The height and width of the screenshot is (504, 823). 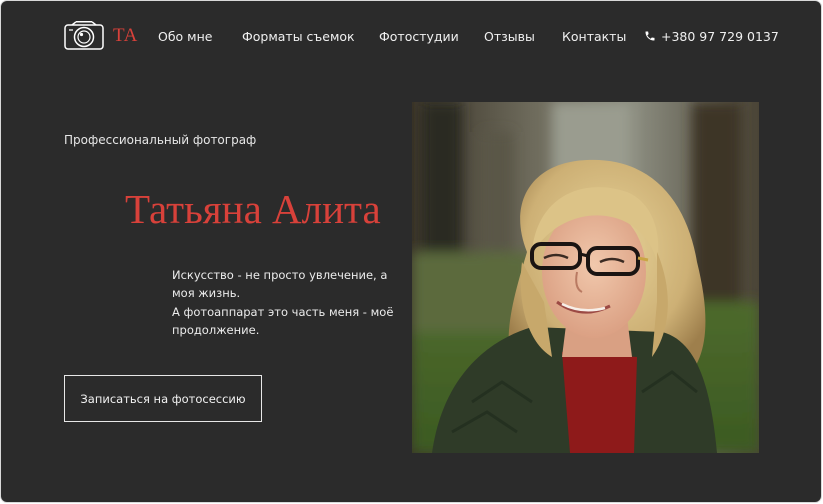 I want to click on nav-item-reviews: Отзывы, so click(x=509, y=36).